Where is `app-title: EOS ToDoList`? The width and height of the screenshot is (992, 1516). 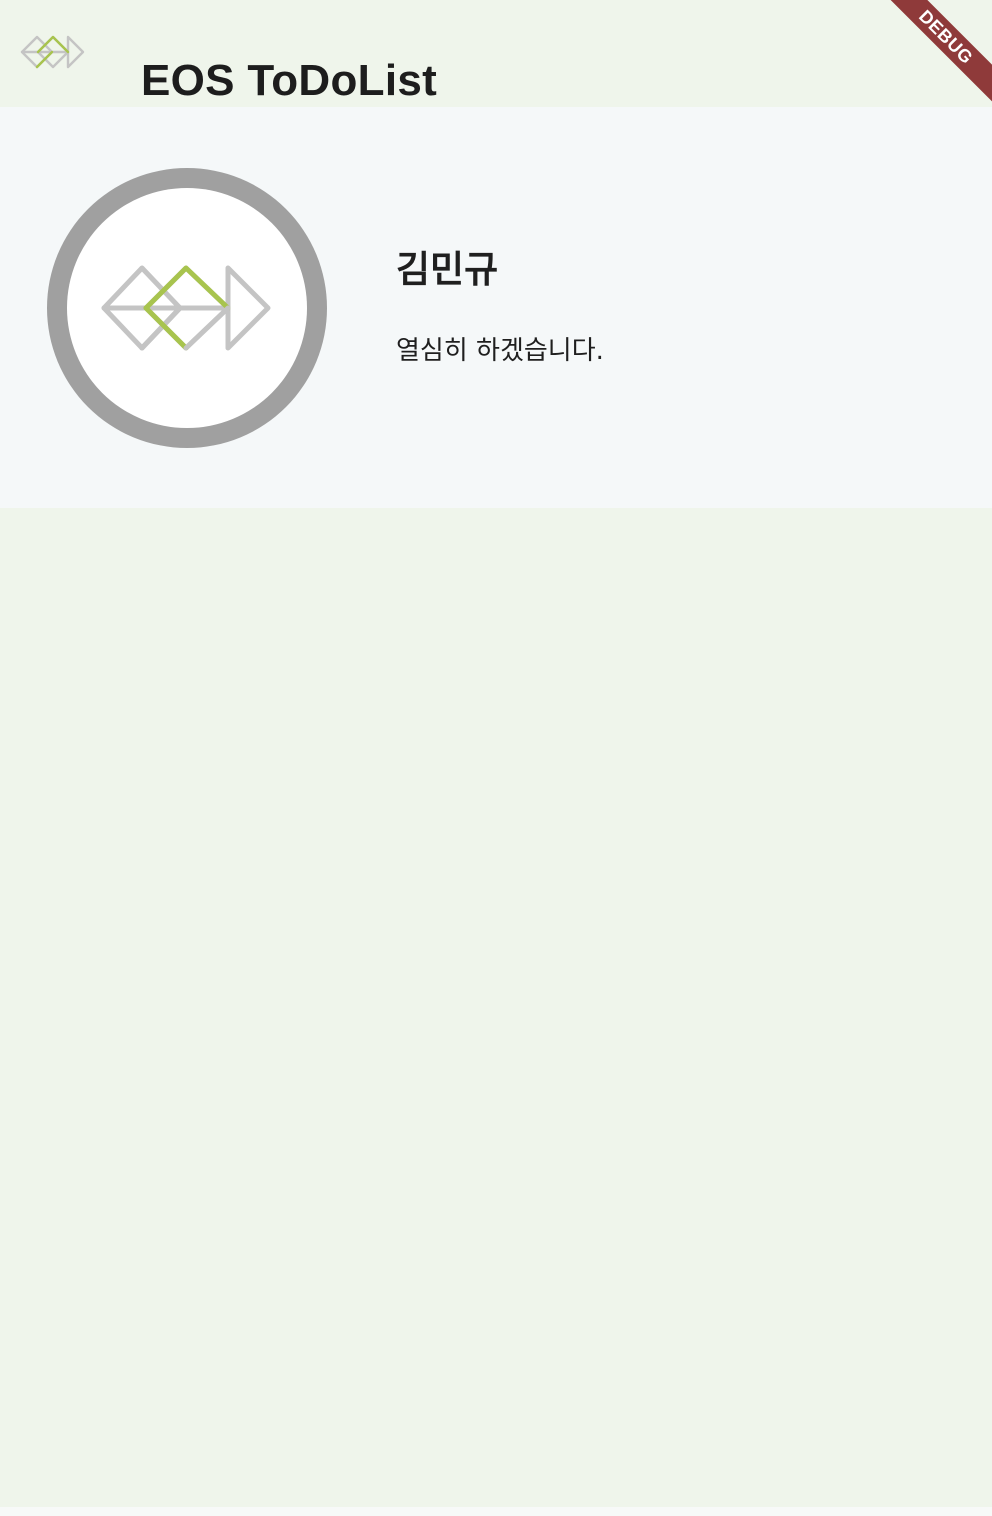
app-title: EOS ToDoList is located at coordinates (289, 81).